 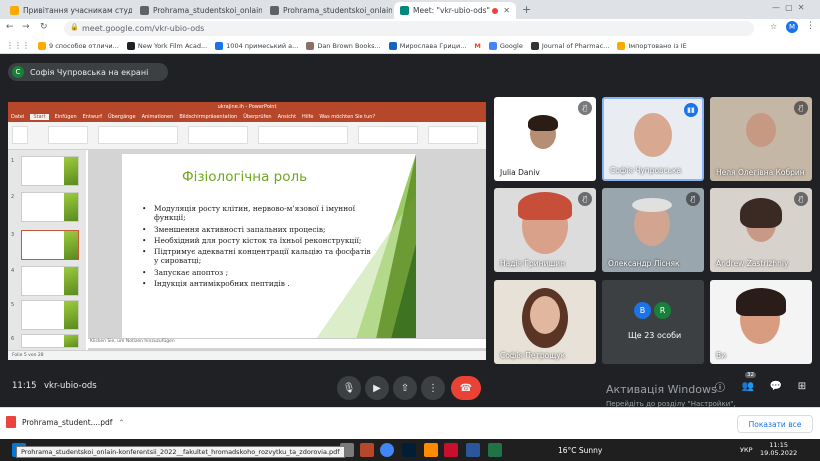 I want to click on menu-icon: ⋮, so click(x=810, y=26).